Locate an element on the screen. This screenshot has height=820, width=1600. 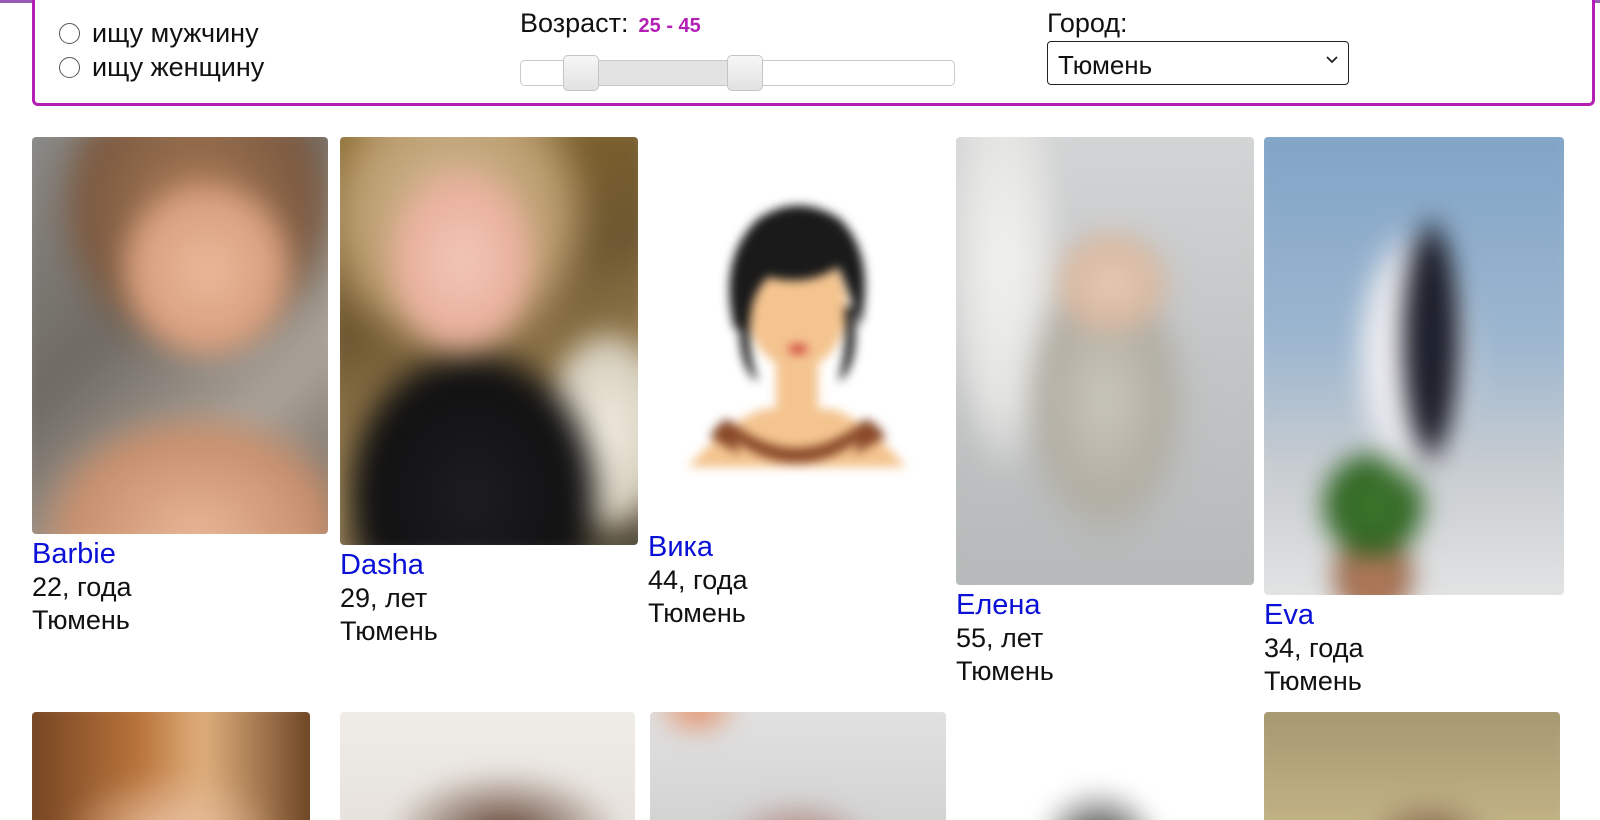
age-filter: Возраст: 25 - 45 is located at coordinates (740, 49).